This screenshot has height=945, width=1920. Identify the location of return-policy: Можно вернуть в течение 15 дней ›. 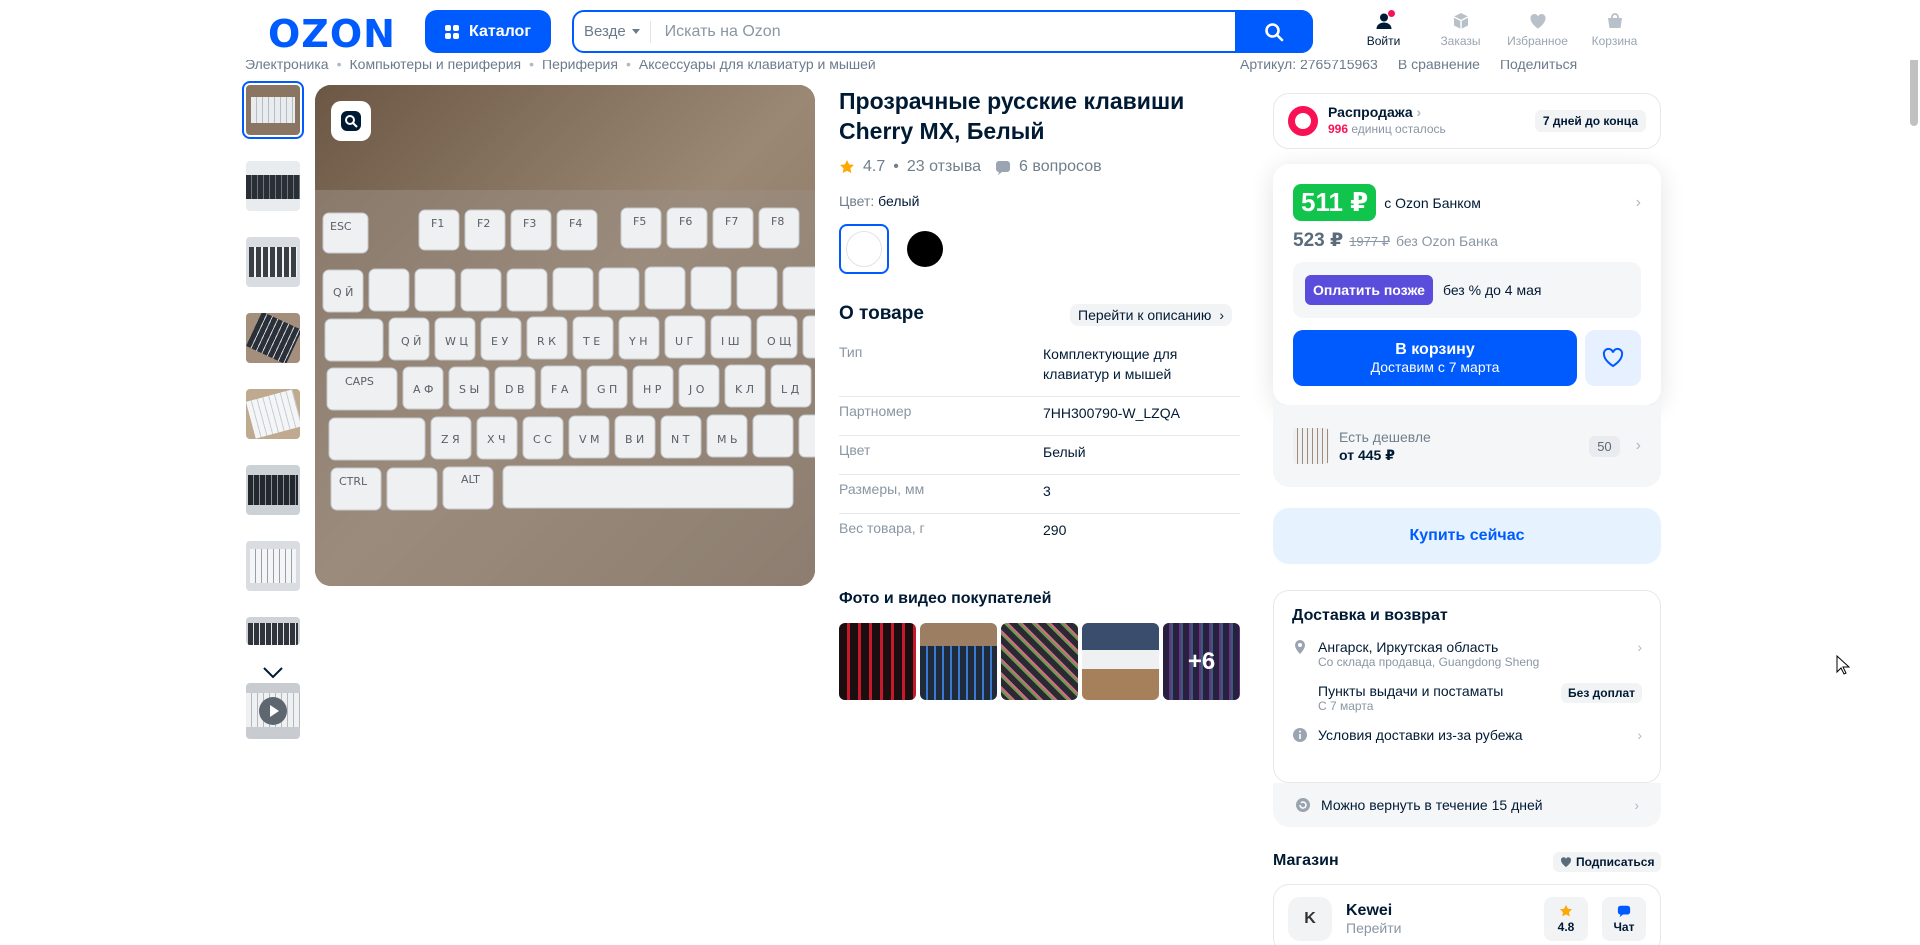
(1467, 805).